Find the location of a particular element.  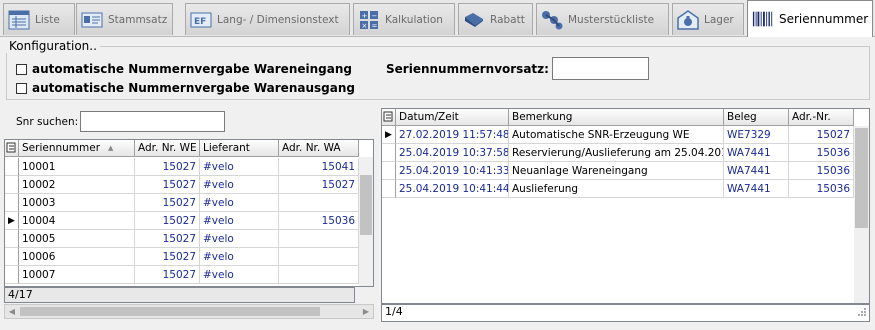

column-header-adr-nr: Adr.-Nr. is located at coordinates (821, 117).